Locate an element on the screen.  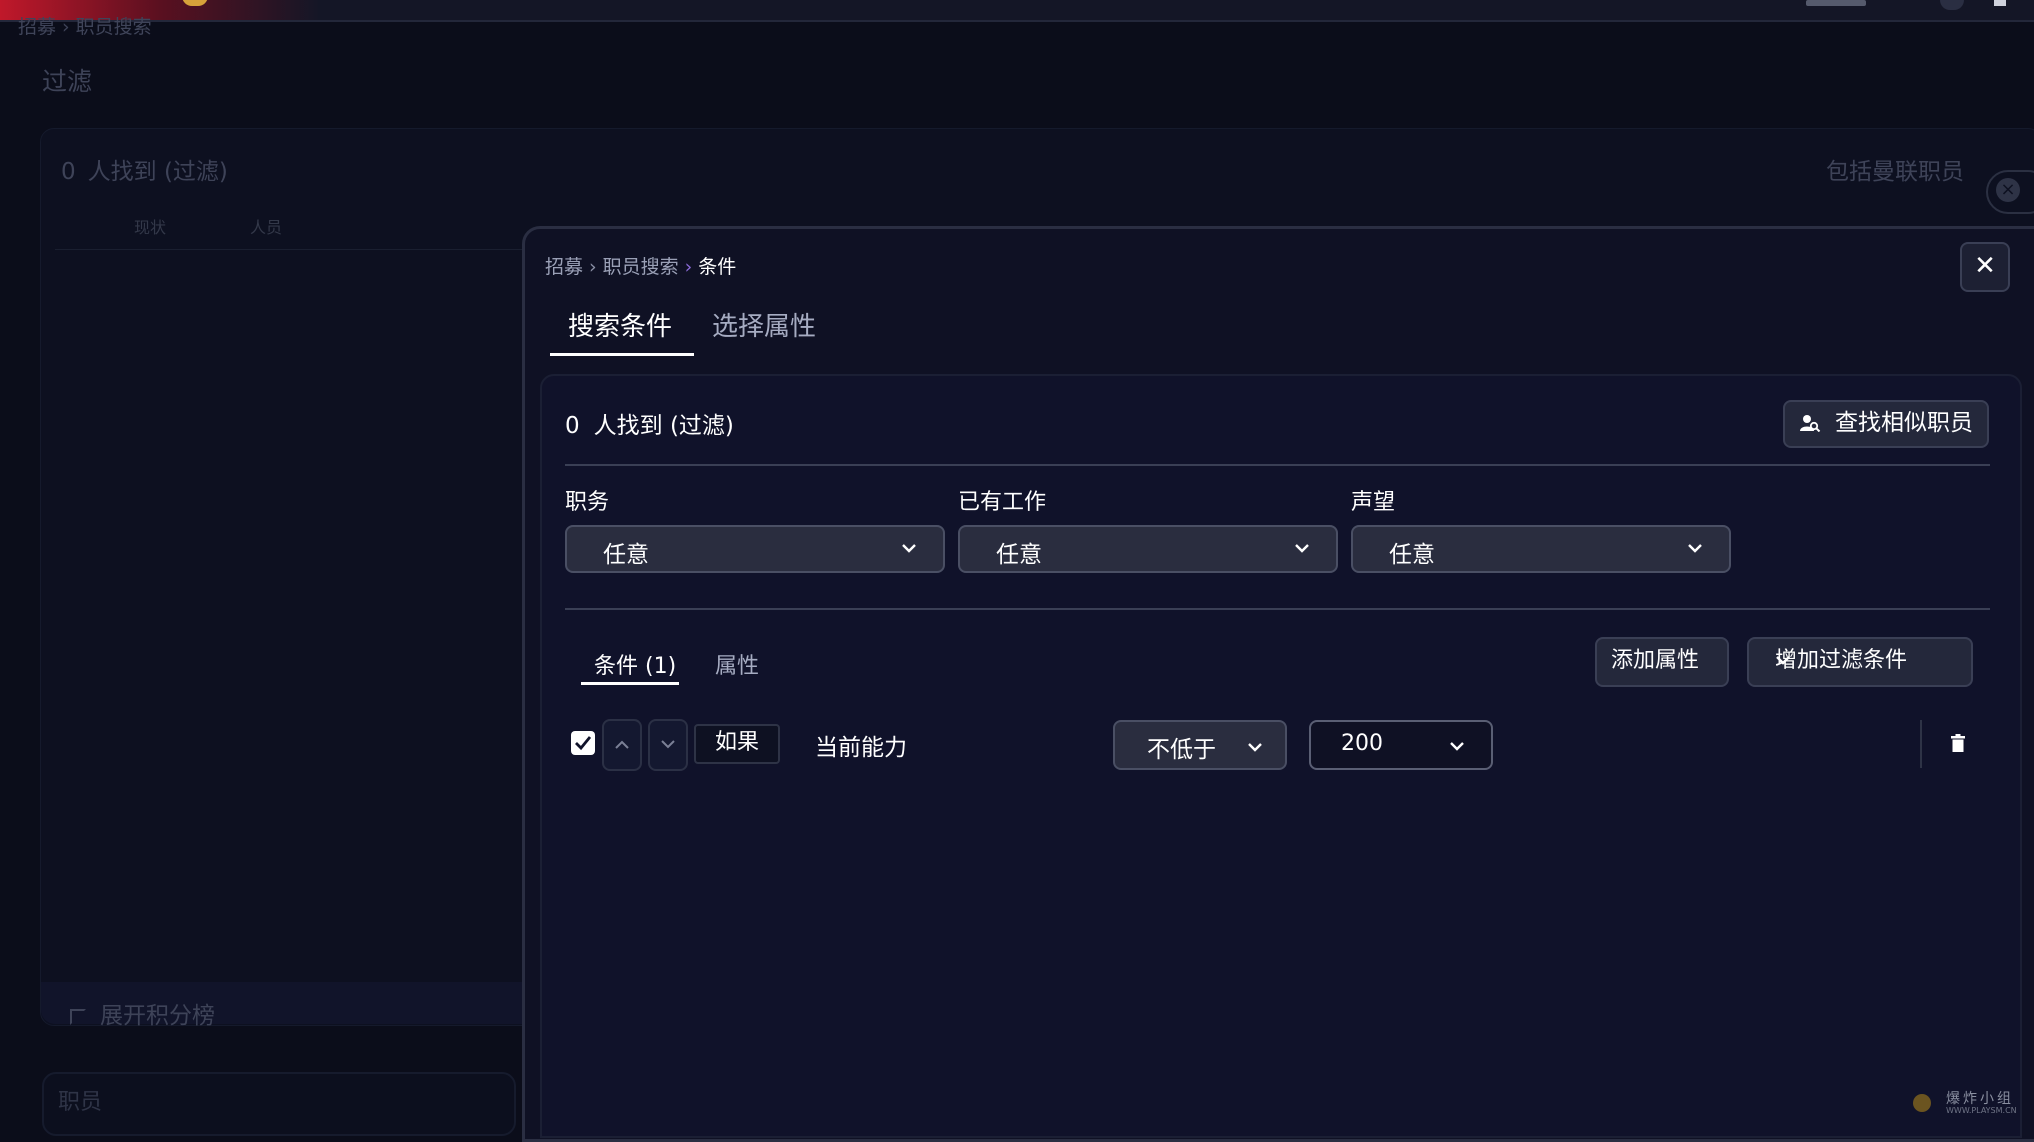
watermark-text: 爆炸小组 is located at coordinates (1980, 1099).